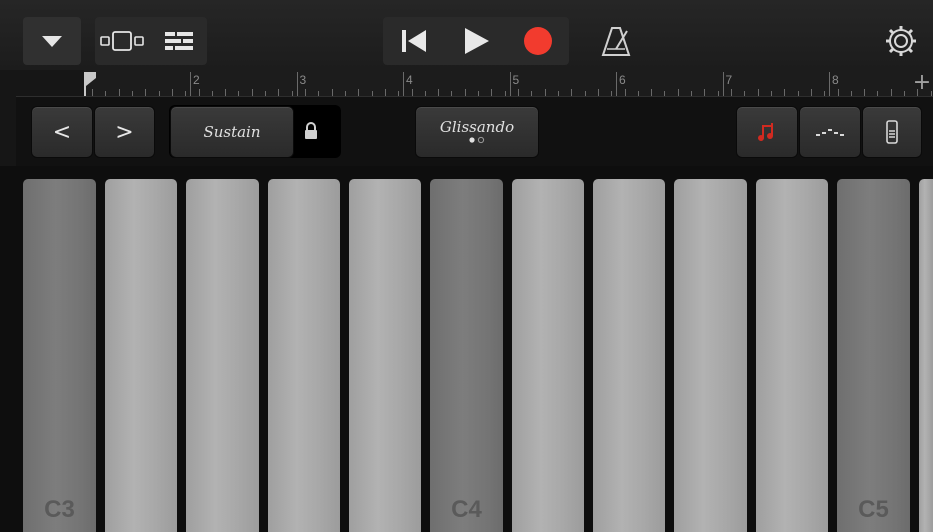 Image resolution: width=933 pixels, height=532 pixels. What do you see at coordinates (196, 80) in the screenshot?
I see `ruler-bar-number: 2` at bounding box center [196, 80].